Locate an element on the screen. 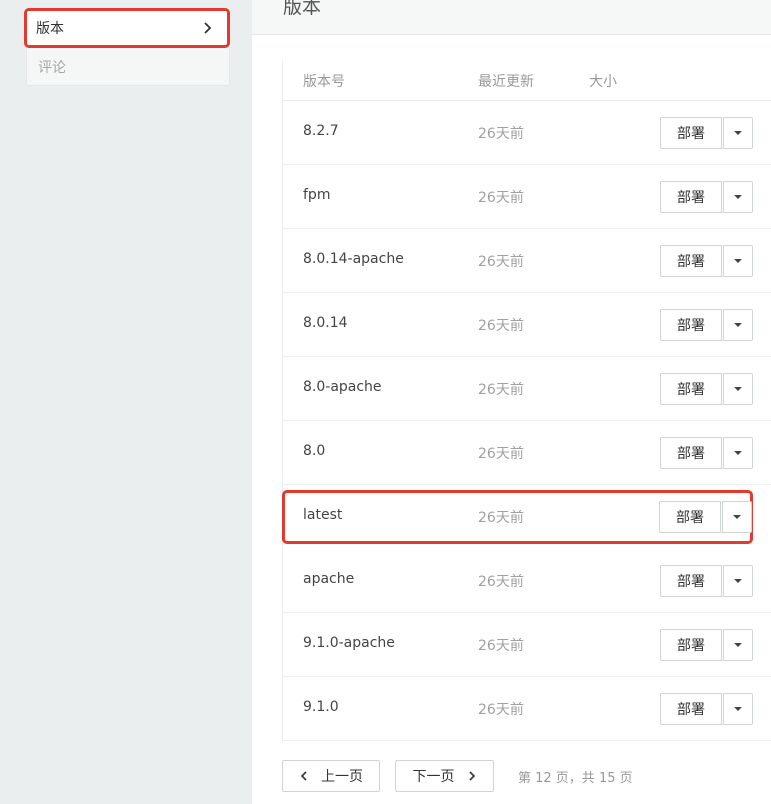 The height and width of the screenshot is (804, 771). pagination: 上一页 下一页 第 12 页，共 15 页 is located at coordinates (526, 777).